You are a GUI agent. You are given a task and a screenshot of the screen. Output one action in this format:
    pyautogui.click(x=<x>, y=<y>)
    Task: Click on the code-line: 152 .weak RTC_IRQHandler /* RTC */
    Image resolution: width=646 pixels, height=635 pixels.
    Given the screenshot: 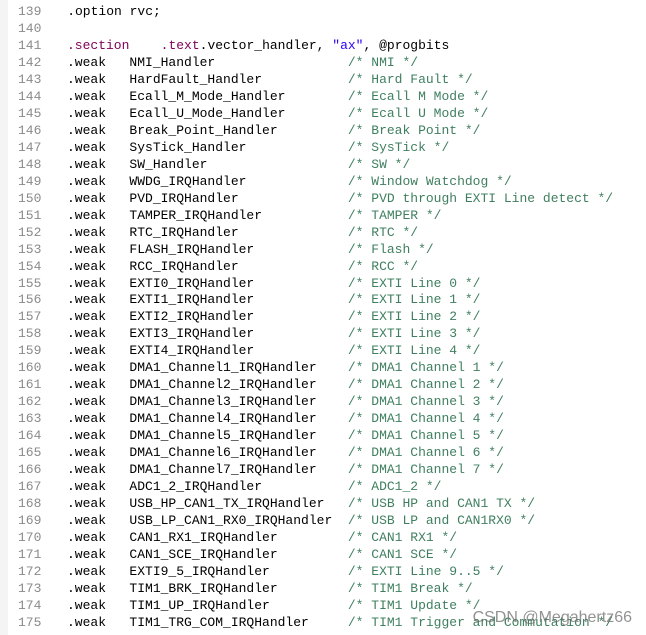 What is the action you would take?
    pyautogui.click(x=323, y=232)
    